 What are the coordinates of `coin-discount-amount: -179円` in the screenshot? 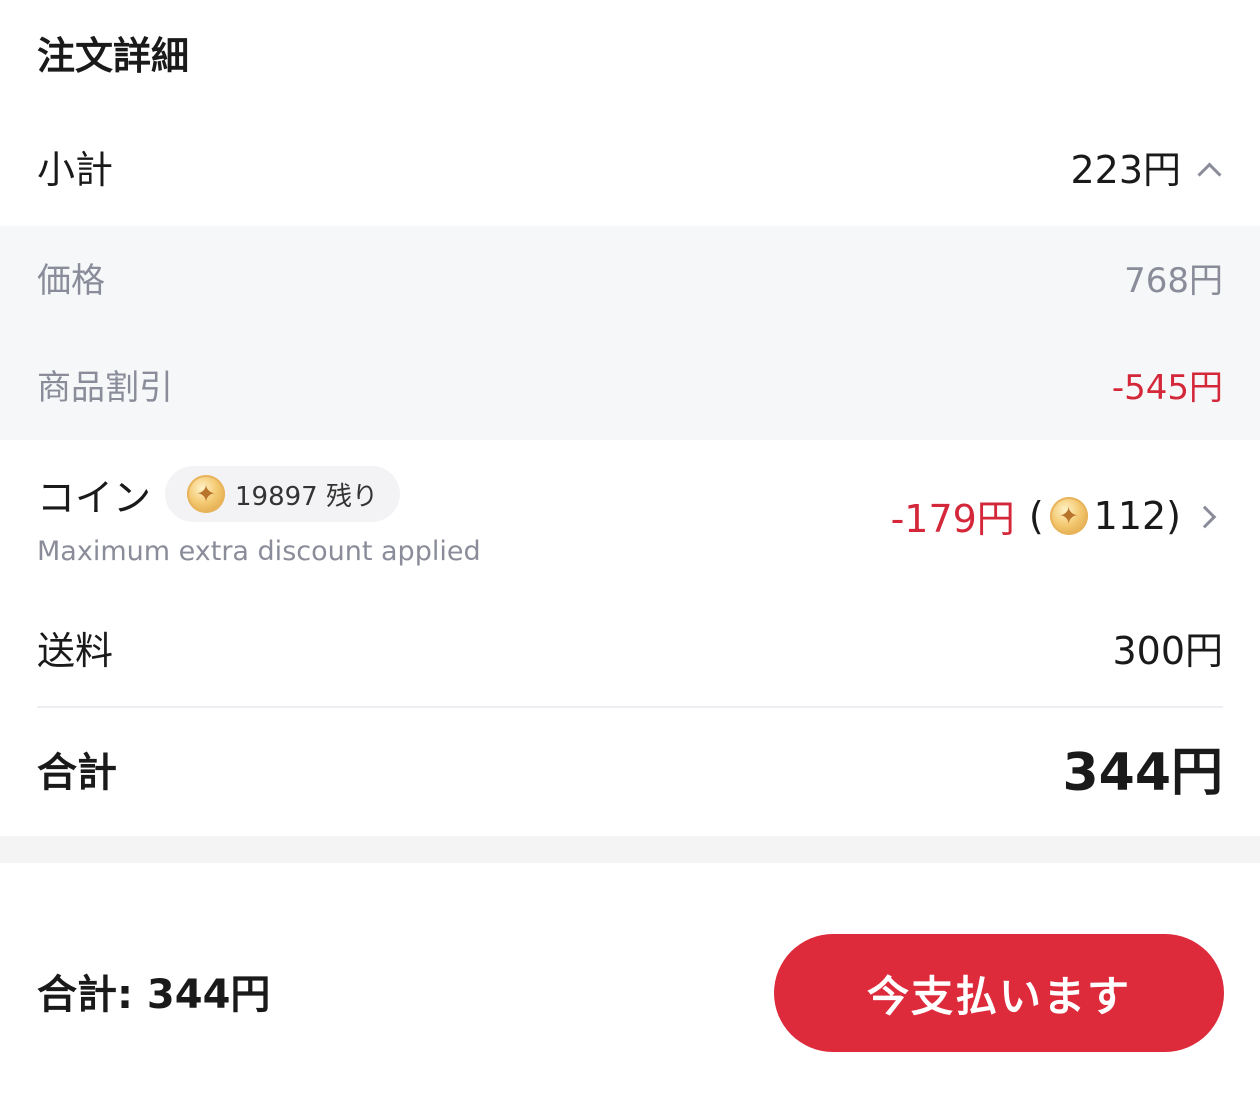 It's located at (952, 519).